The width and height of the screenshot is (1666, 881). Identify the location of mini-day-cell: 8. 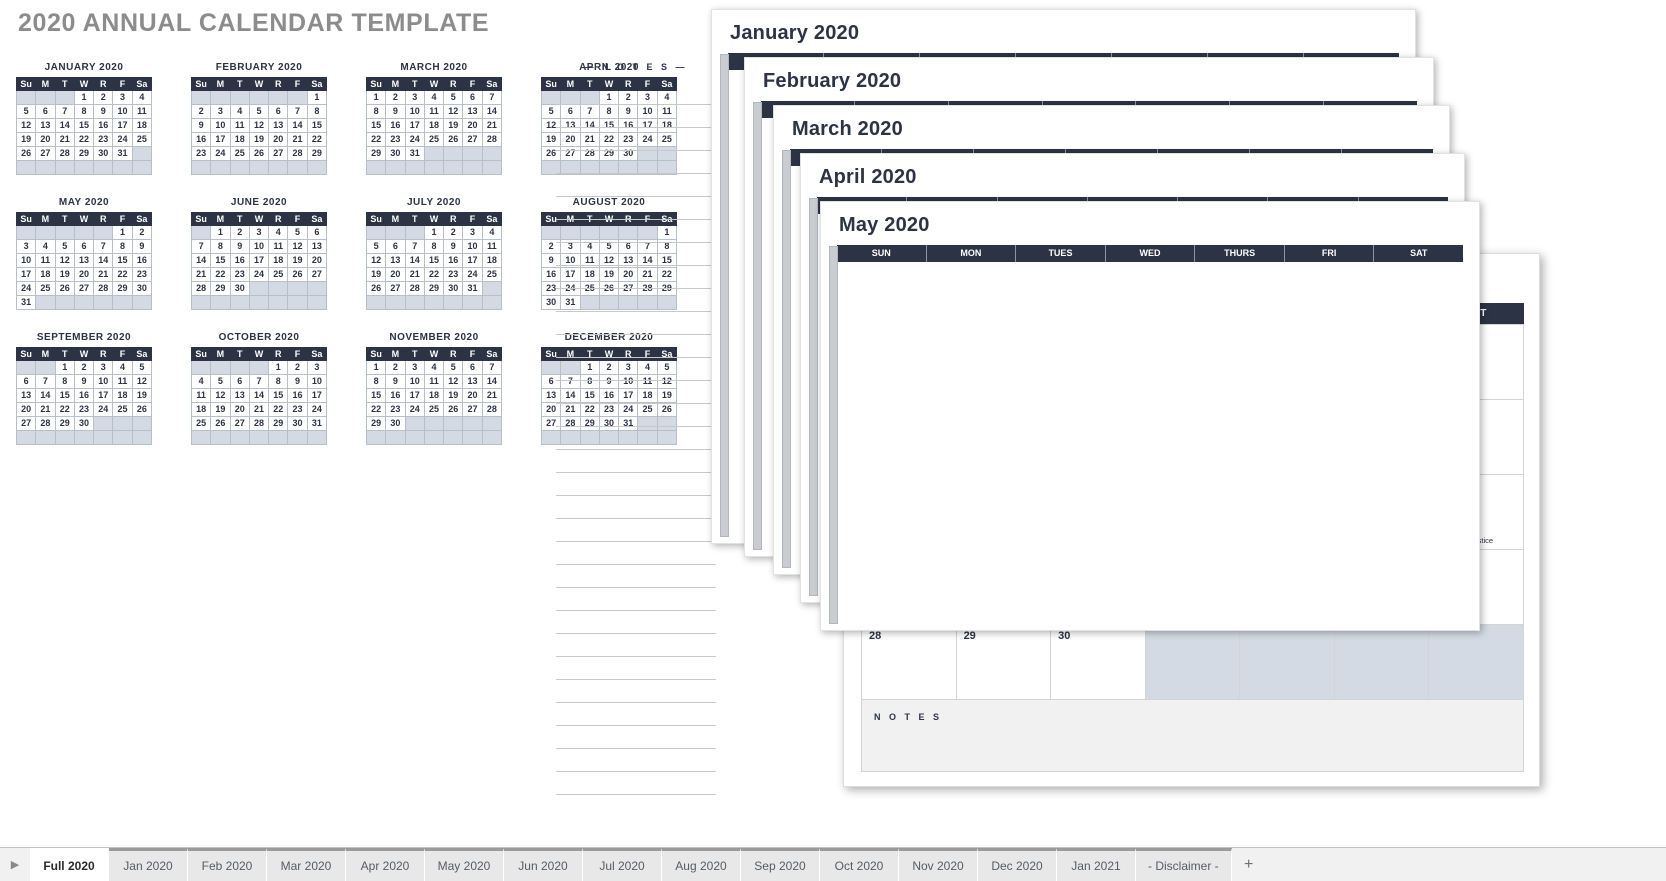
(64, 381).